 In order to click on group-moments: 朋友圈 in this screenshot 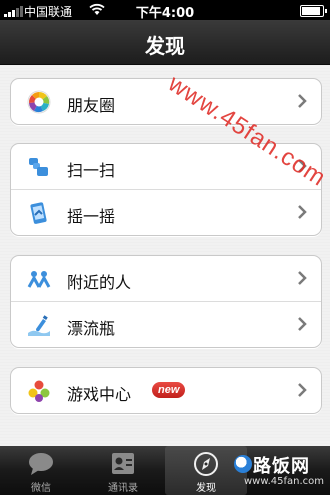, I will do `click(166, 101)`.